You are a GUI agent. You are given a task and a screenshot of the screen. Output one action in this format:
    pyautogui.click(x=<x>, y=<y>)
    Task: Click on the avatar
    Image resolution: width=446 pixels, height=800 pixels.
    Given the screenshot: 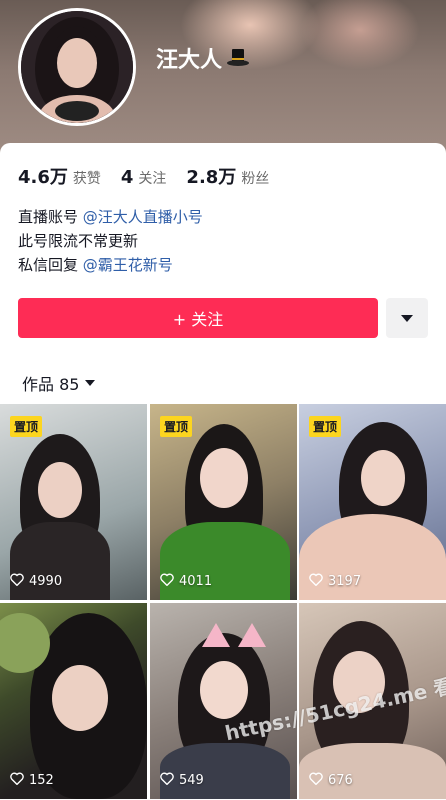 What is the action you would take?
    pyautogui.click(x=77, y=67)
    